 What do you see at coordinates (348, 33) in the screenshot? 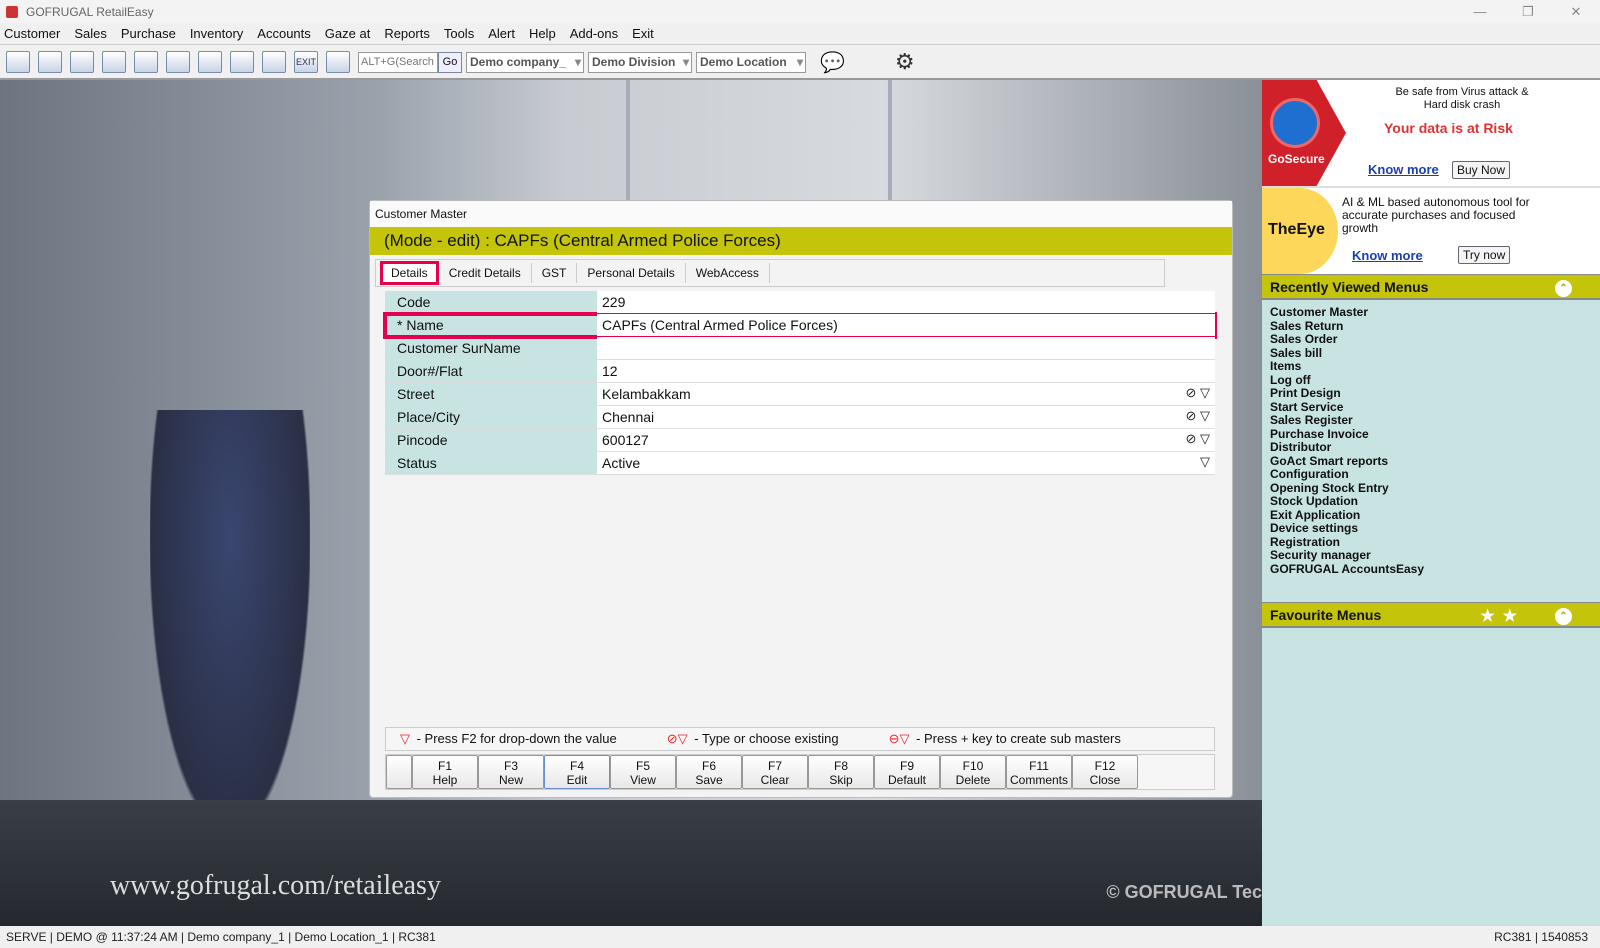
I see `menu-gaze-at: Gaze at` at bounding box center [348, 33].